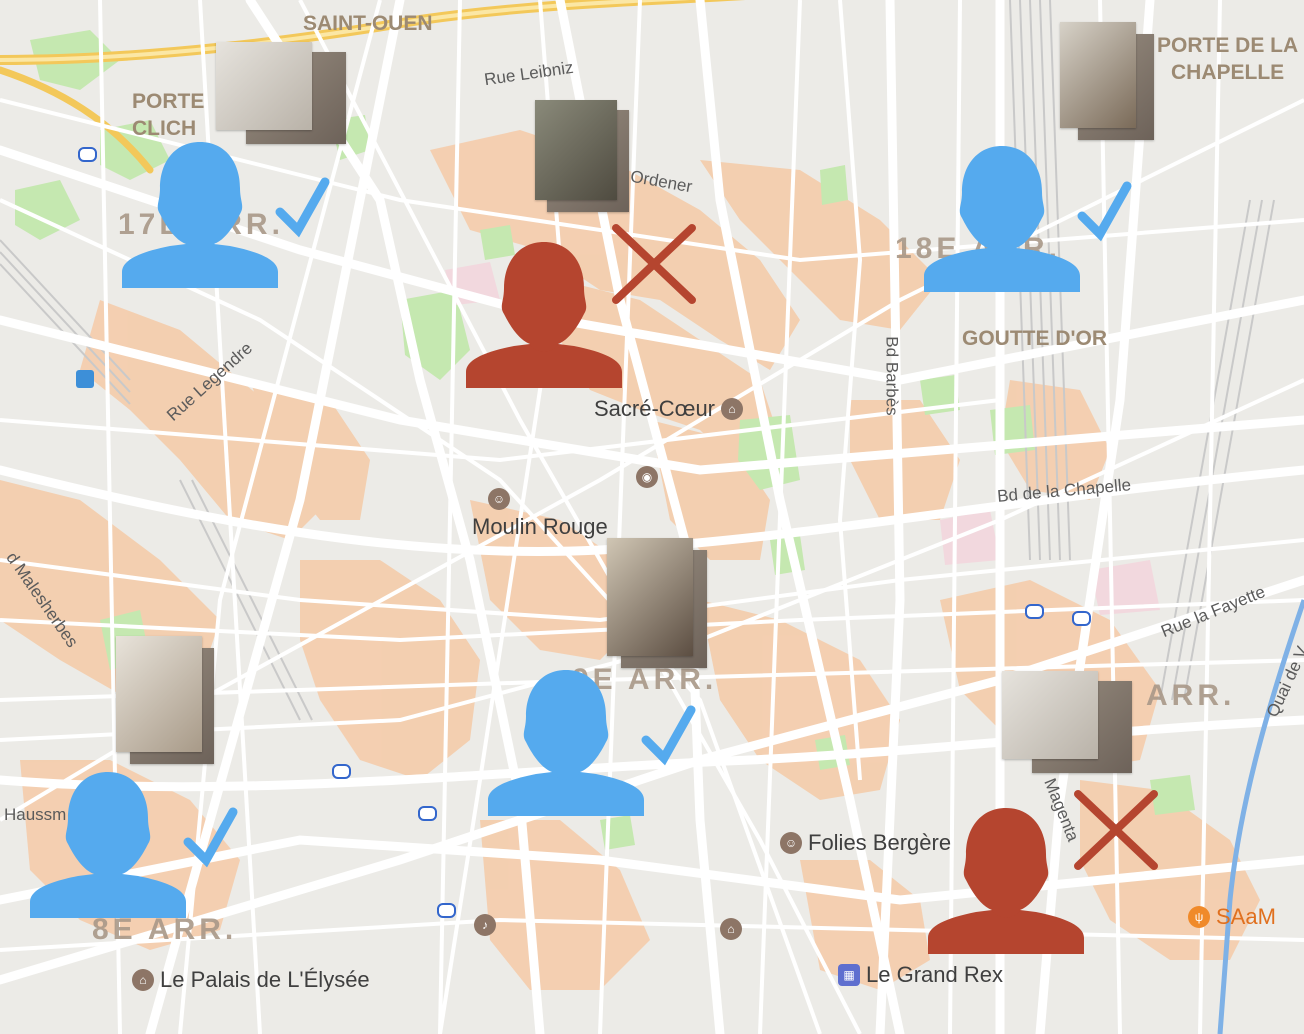 This screenshot has width=1304, height=1034. What do you see at coordinates (1246, 916) in the screenshot?
I see `saam-label: SAaM` at bounding box center [1246, 916].